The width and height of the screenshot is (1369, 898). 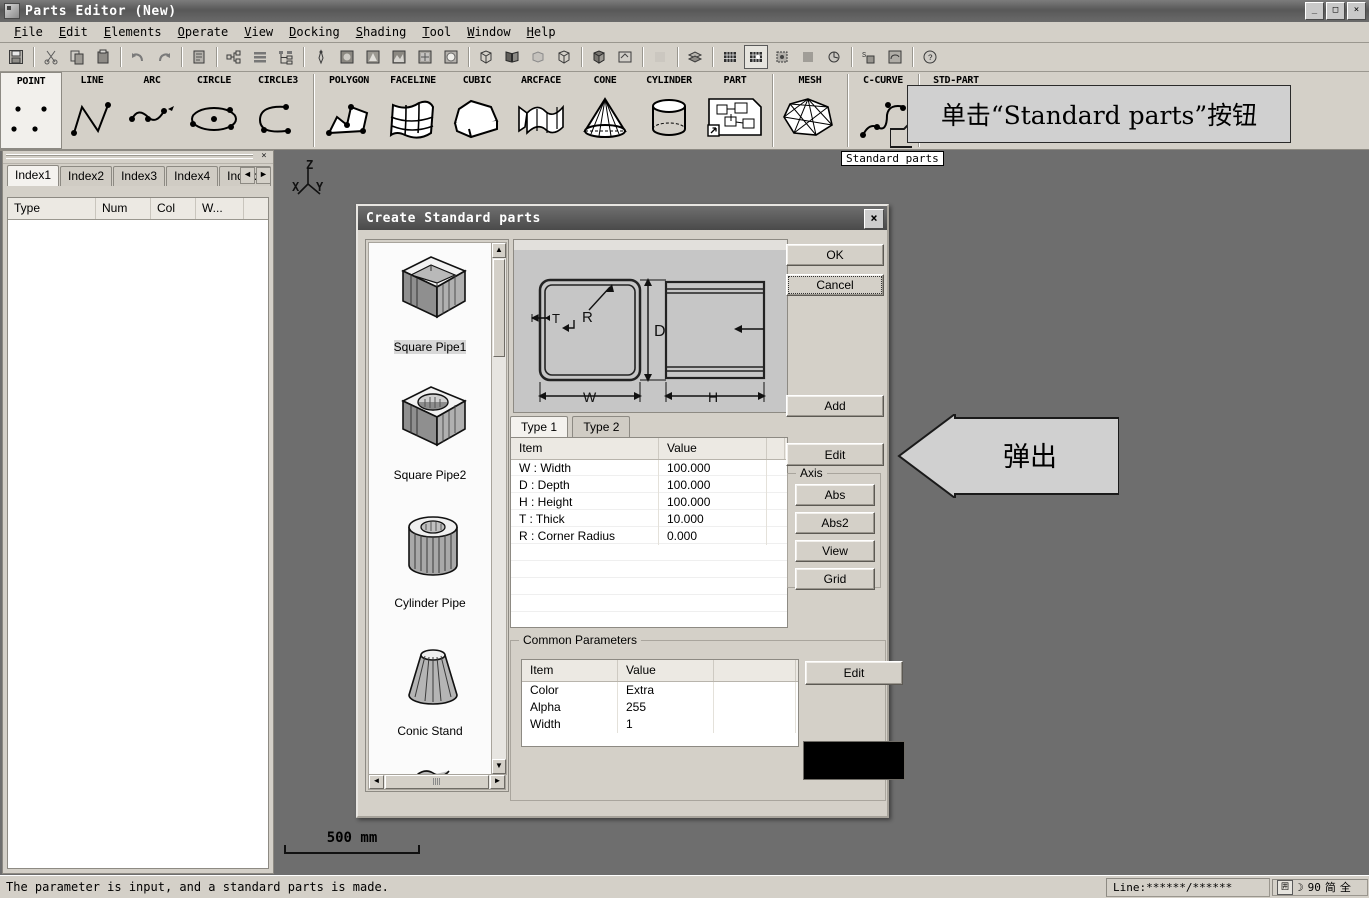 What do you see at coordinates (649, 468) in the screenshot?
I see `table-row: W : Width 100.000` at bounding box center [649, 468].